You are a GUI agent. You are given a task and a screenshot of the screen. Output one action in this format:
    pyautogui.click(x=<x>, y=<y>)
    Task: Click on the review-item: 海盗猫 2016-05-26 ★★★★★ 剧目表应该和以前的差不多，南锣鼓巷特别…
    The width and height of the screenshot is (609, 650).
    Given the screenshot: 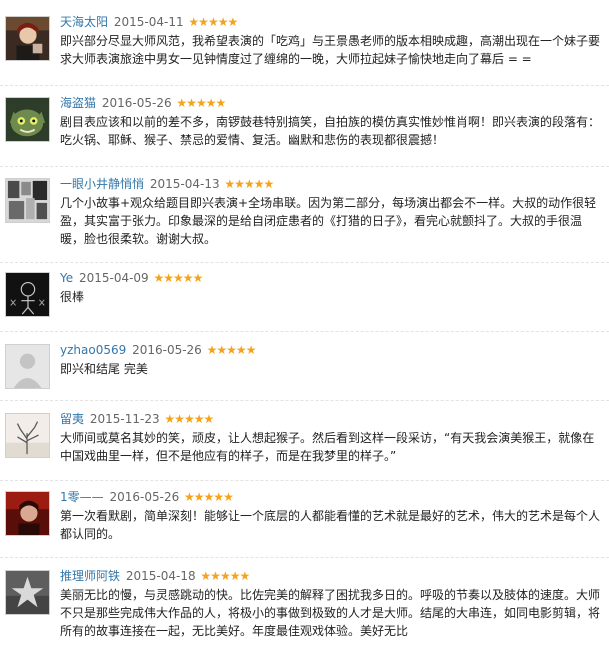 What is the action you would take?
    pyautogui.click(x=304, y=128)
    